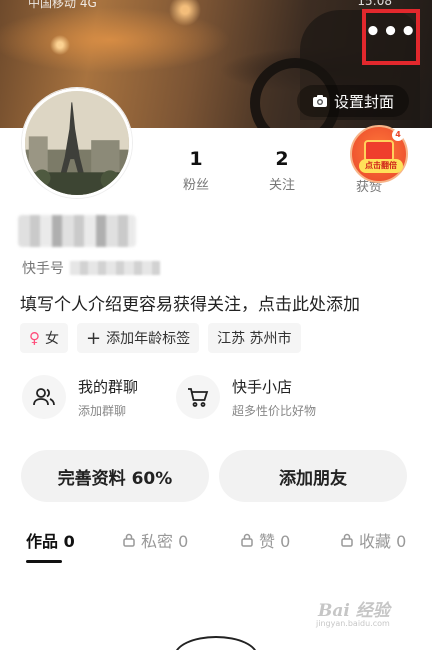 The image size is (432, 650). What do you see at coordinates (313, 476) in the screenshot?
I see `add-friends-button: 添加朋友` at bounding box center [313, 476].